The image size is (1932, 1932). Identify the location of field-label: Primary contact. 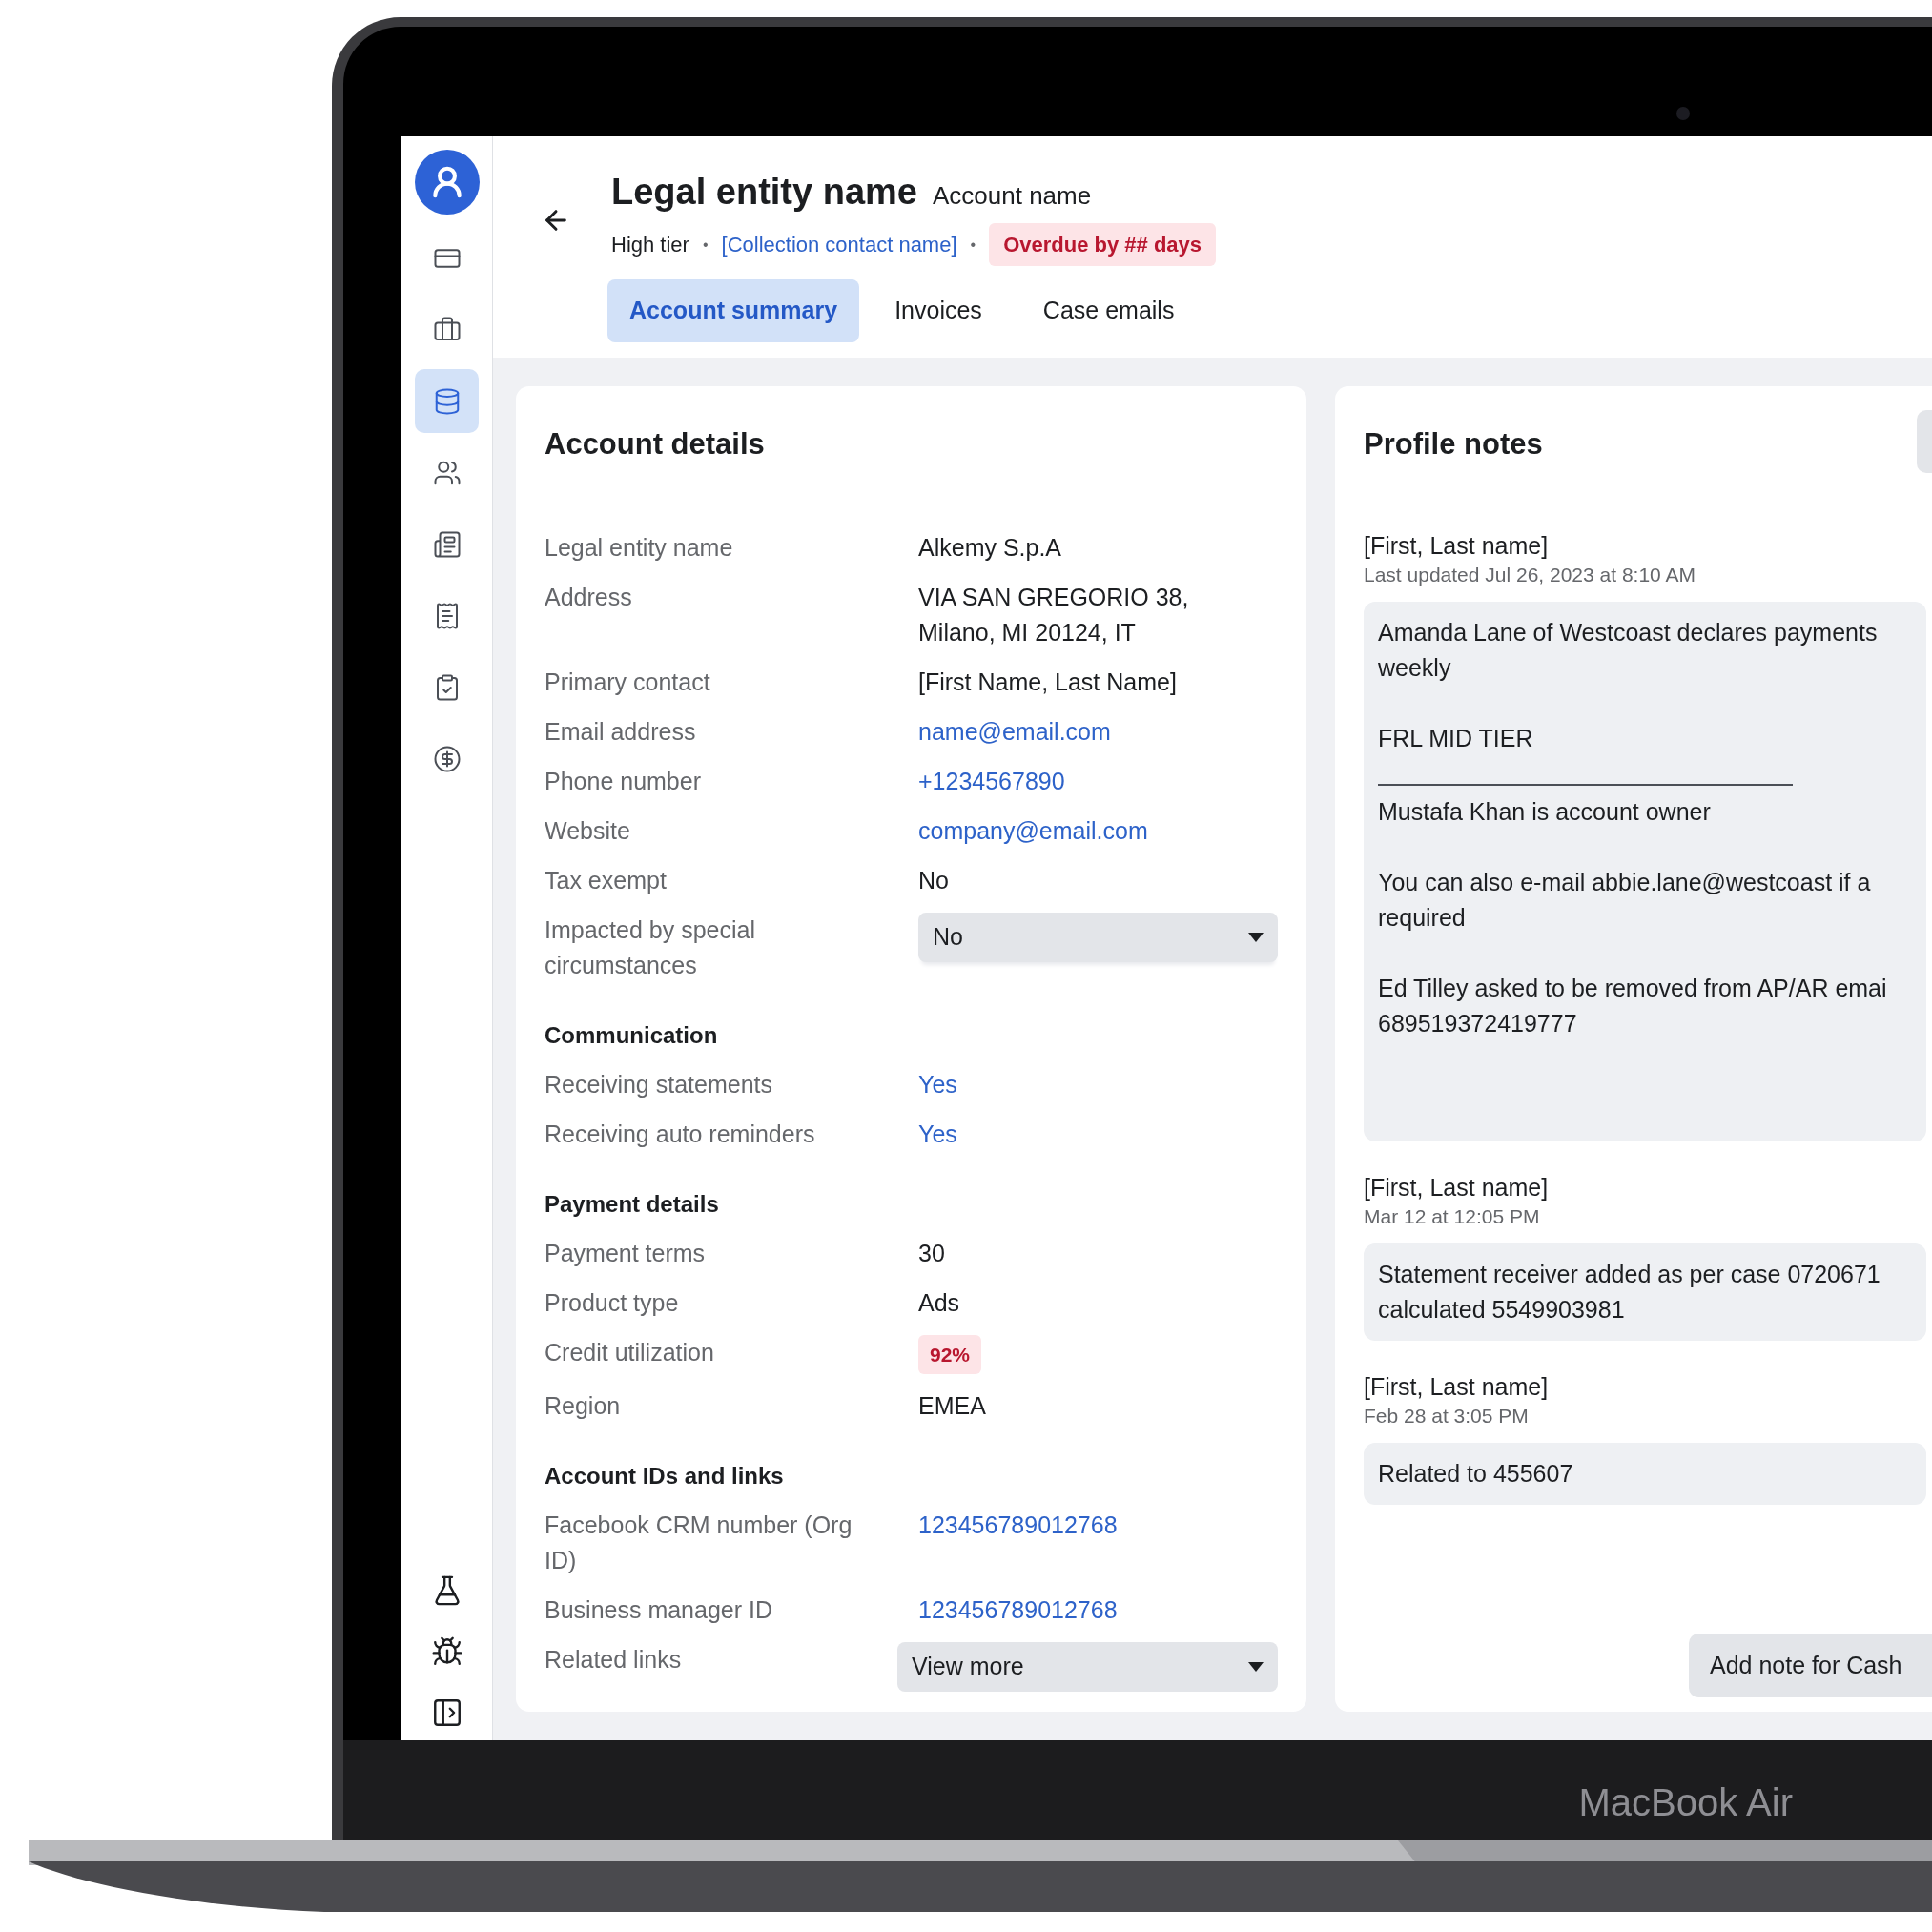
(628, 682).